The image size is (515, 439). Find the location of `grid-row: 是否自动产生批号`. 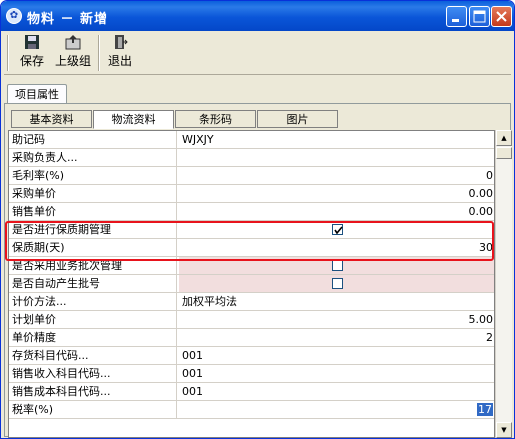

grid-row: 是否自动产生批号 is located at coordinates (251, 284).